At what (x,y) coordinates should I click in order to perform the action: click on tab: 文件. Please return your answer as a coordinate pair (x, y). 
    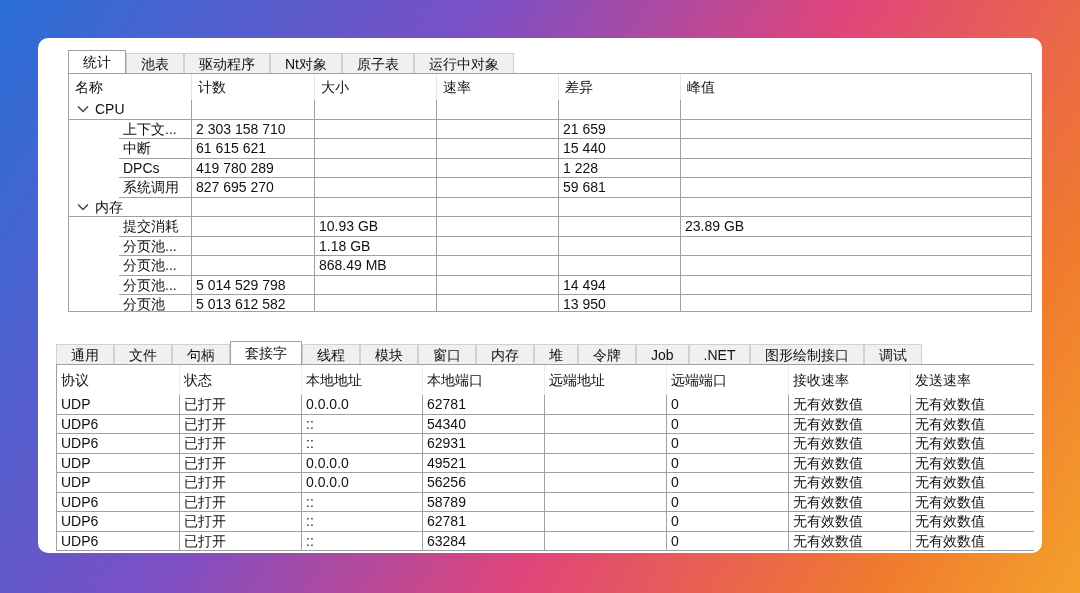
    Looking at the image, I should click on (143, 354).